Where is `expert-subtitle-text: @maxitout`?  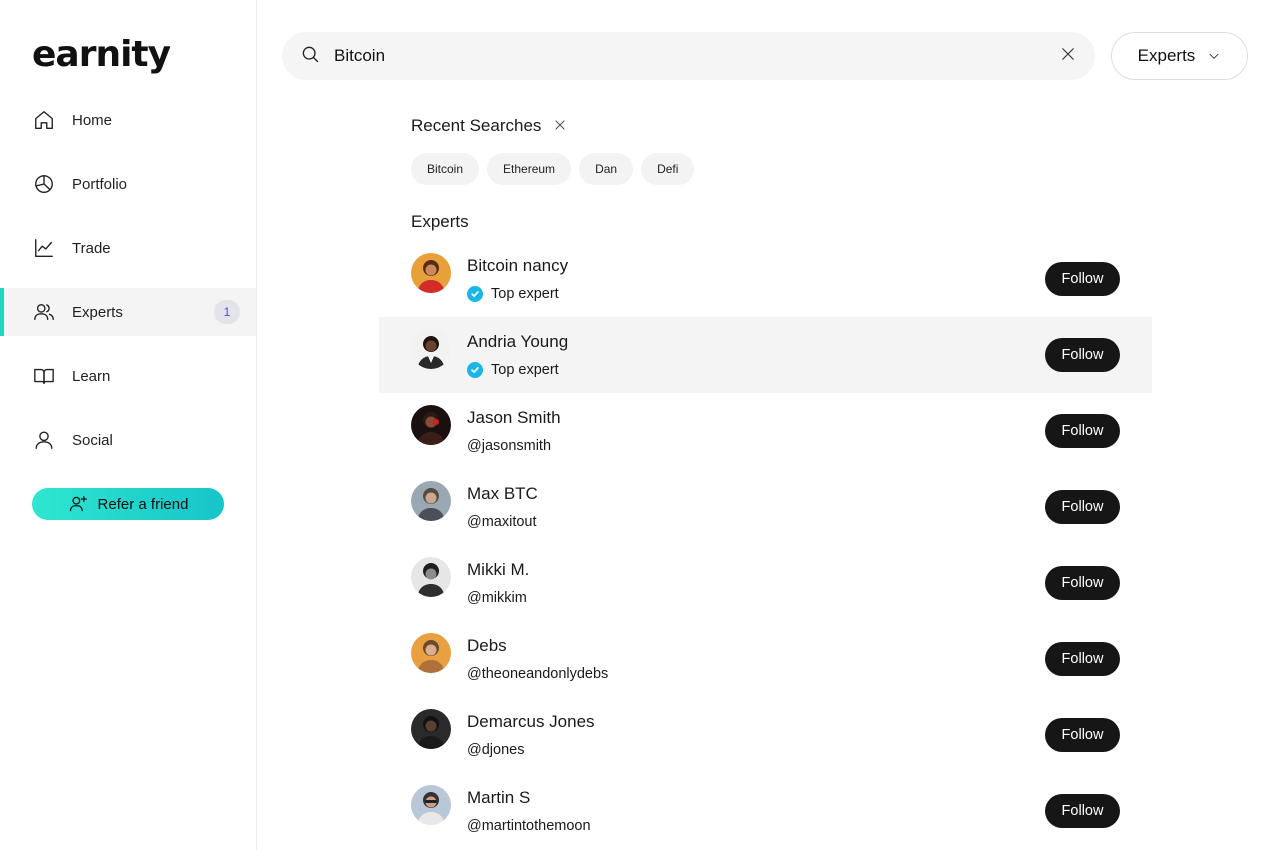 expert-subtitle-text: @maxitout is located at coordinates (502, 522).